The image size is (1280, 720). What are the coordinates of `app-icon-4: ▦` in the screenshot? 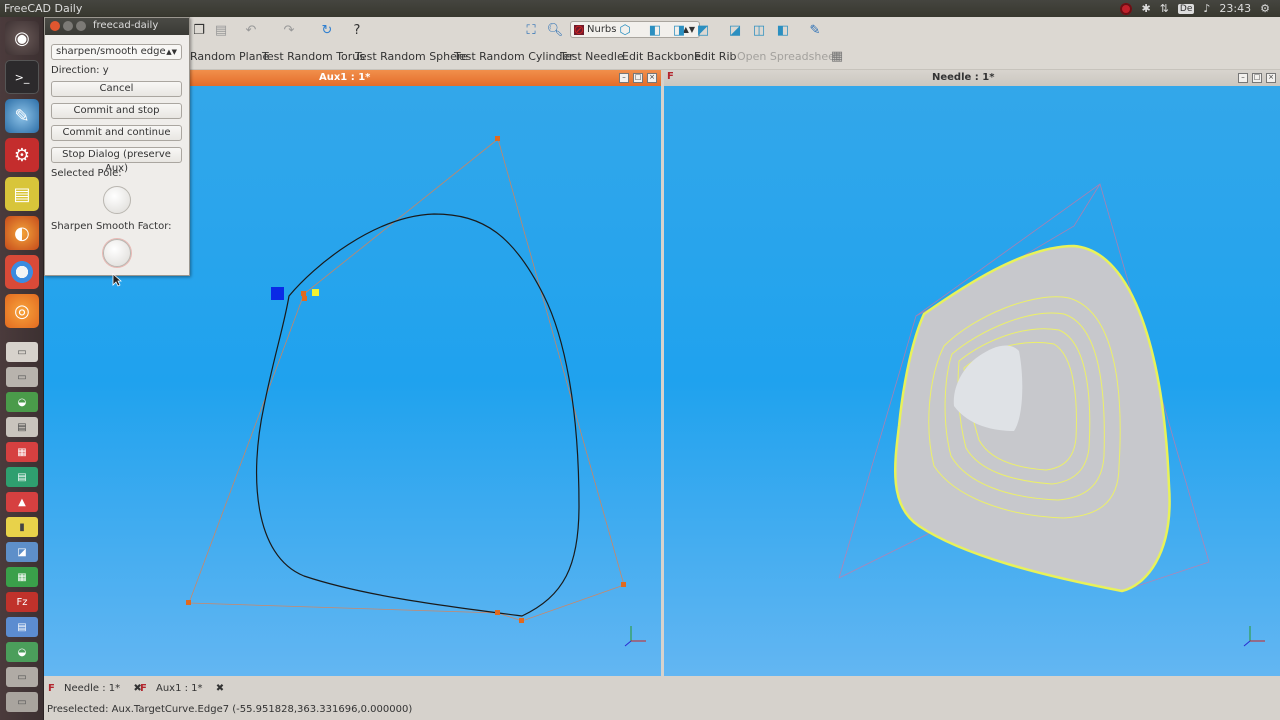 It's located at (22, 452).